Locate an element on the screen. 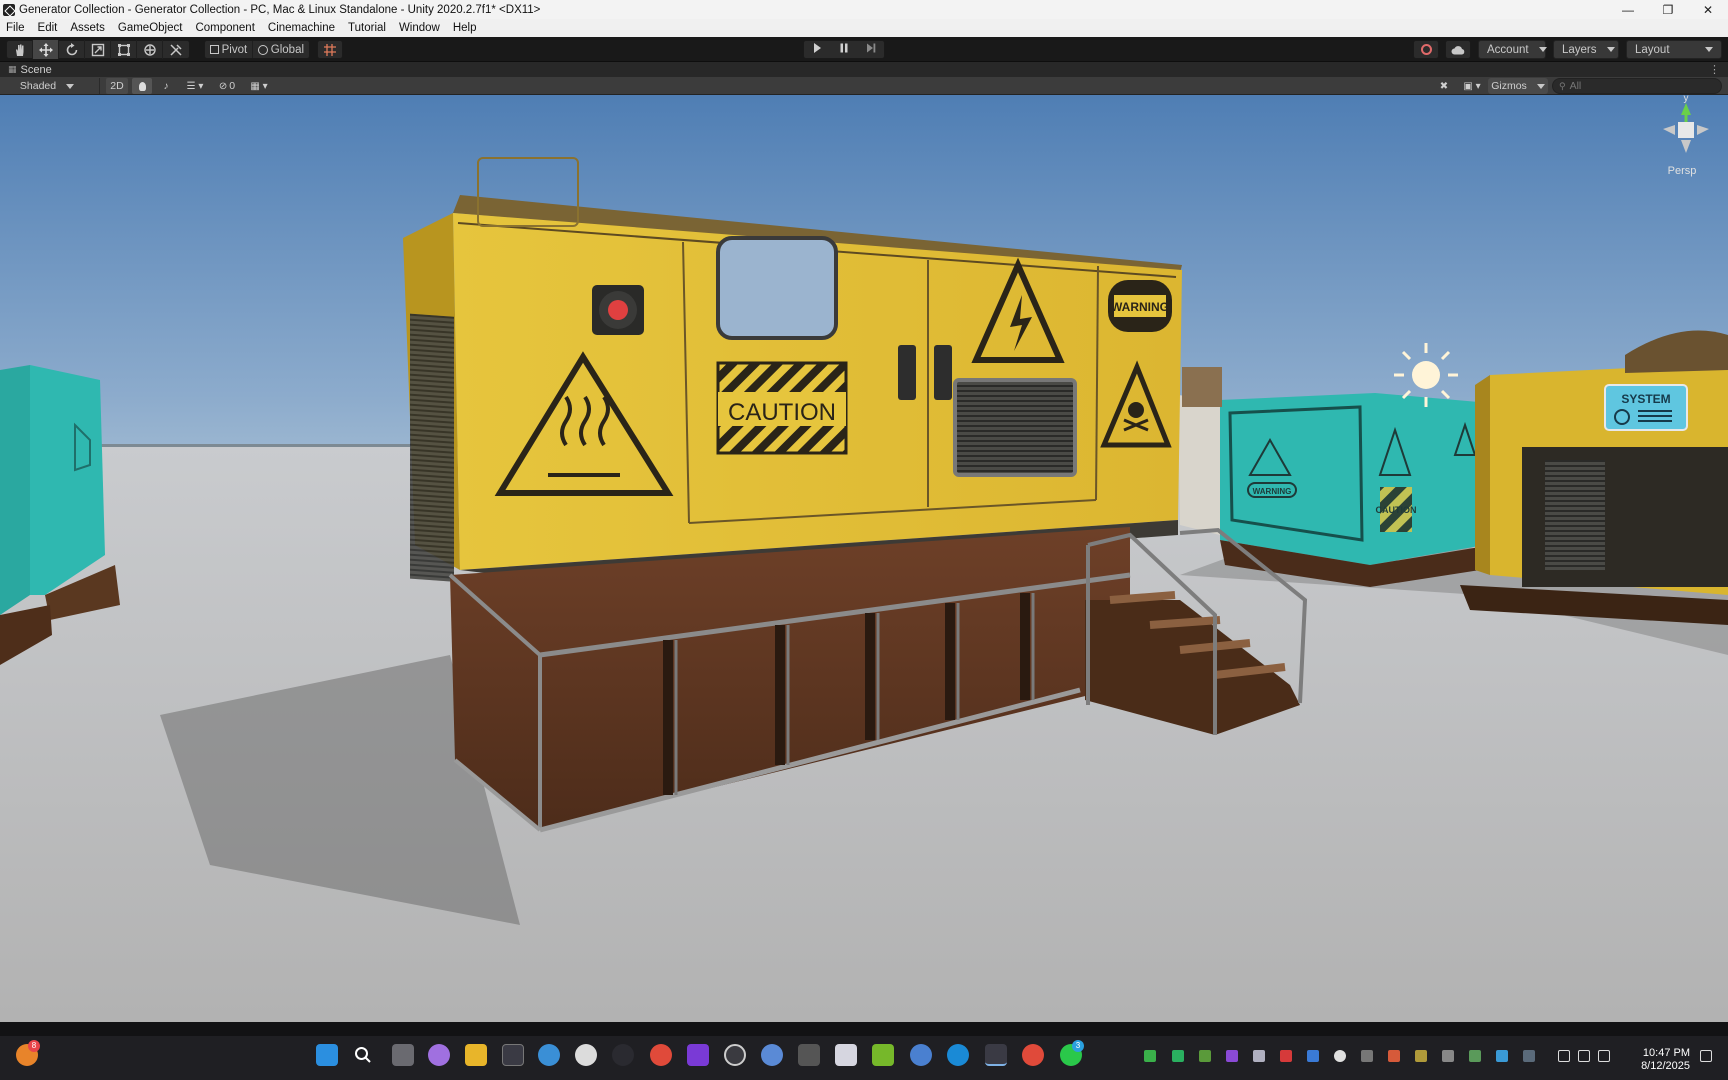 This screenshot has width=1728, height=1080. play-controls is located at coordinates (844, 49).